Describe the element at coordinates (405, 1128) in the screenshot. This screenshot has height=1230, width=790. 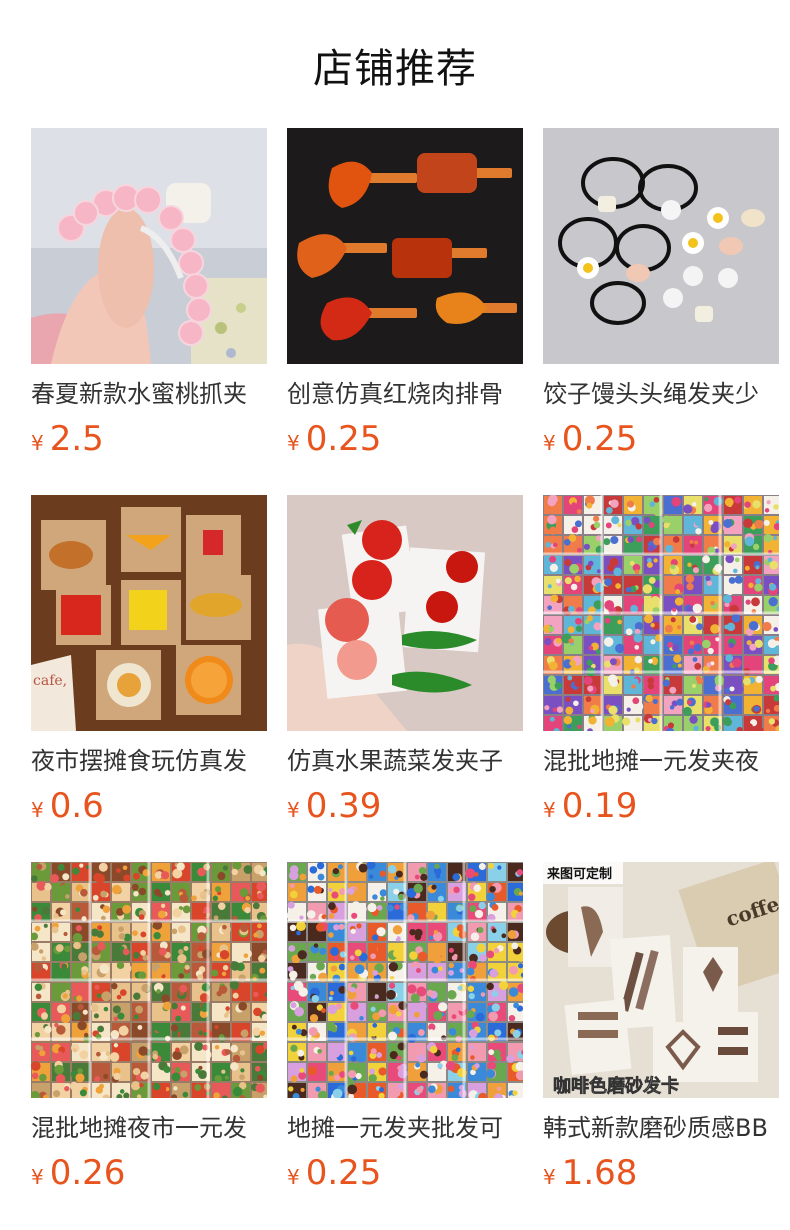
I see `product-name: 地摊一元发夹批发可` at that location.